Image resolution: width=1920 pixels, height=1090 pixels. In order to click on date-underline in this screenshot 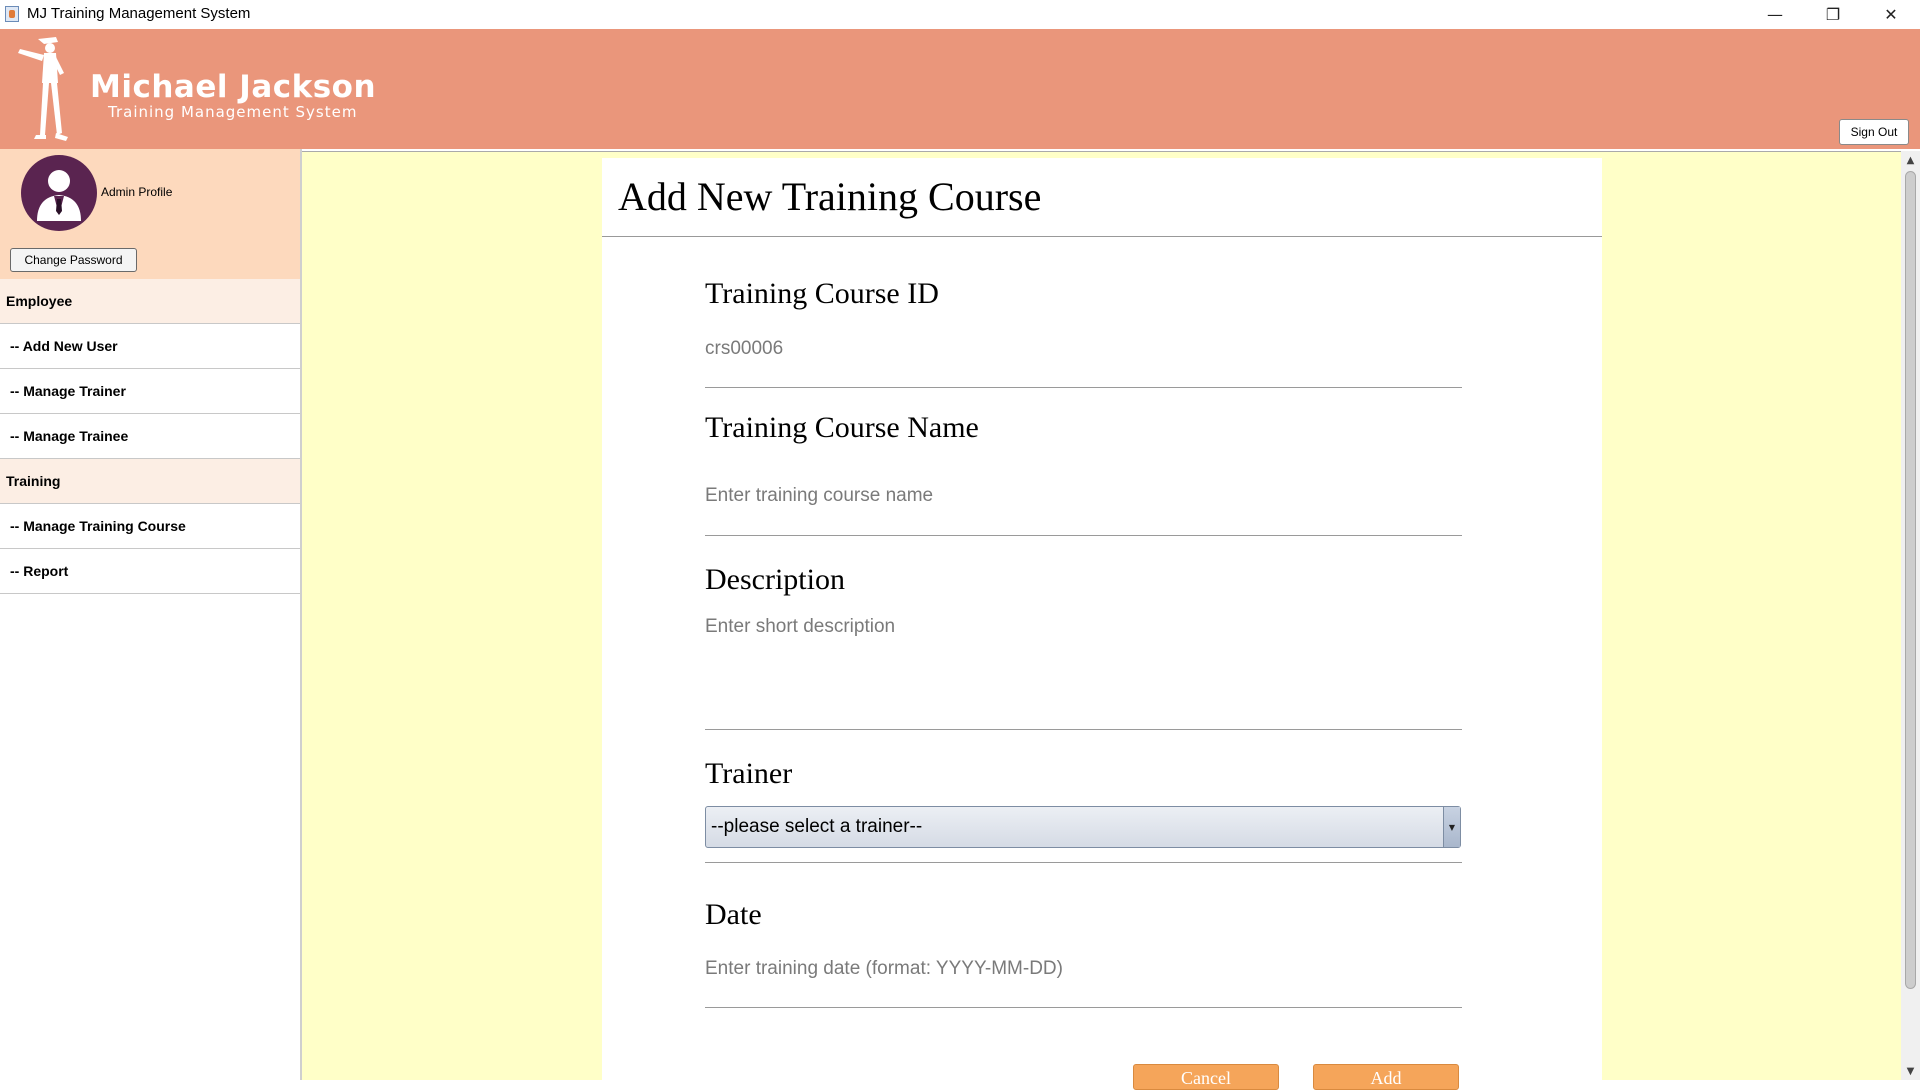, I will do `click(1083, 1007)`.